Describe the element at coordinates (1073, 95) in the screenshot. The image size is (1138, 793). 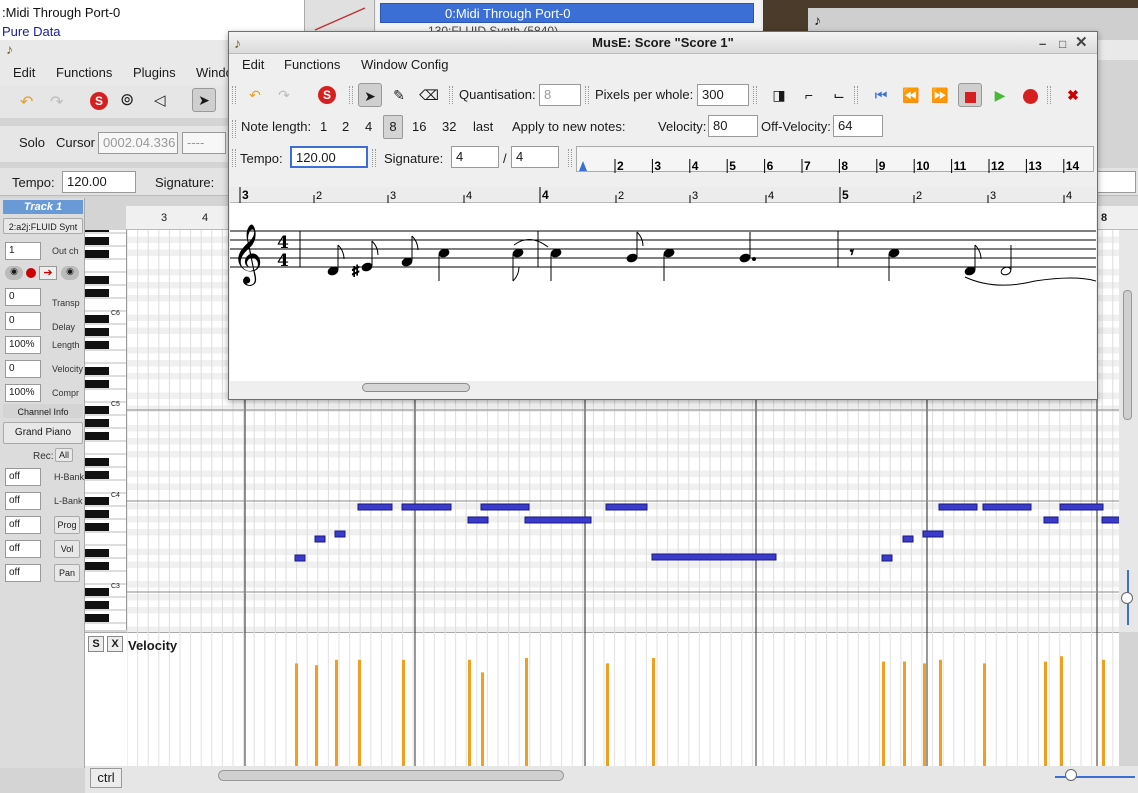
I see `panic-icon: ✖` at that location.